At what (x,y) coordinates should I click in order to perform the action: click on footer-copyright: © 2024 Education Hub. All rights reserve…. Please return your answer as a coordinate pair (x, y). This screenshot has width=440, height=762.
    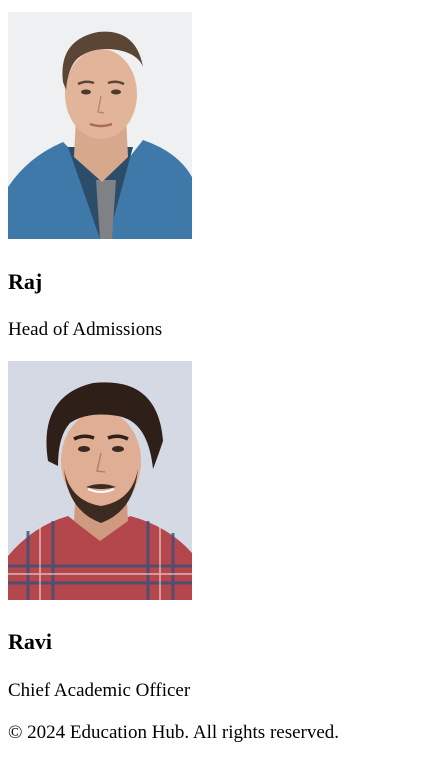
    Looking at the image, I should click on (174, 732).